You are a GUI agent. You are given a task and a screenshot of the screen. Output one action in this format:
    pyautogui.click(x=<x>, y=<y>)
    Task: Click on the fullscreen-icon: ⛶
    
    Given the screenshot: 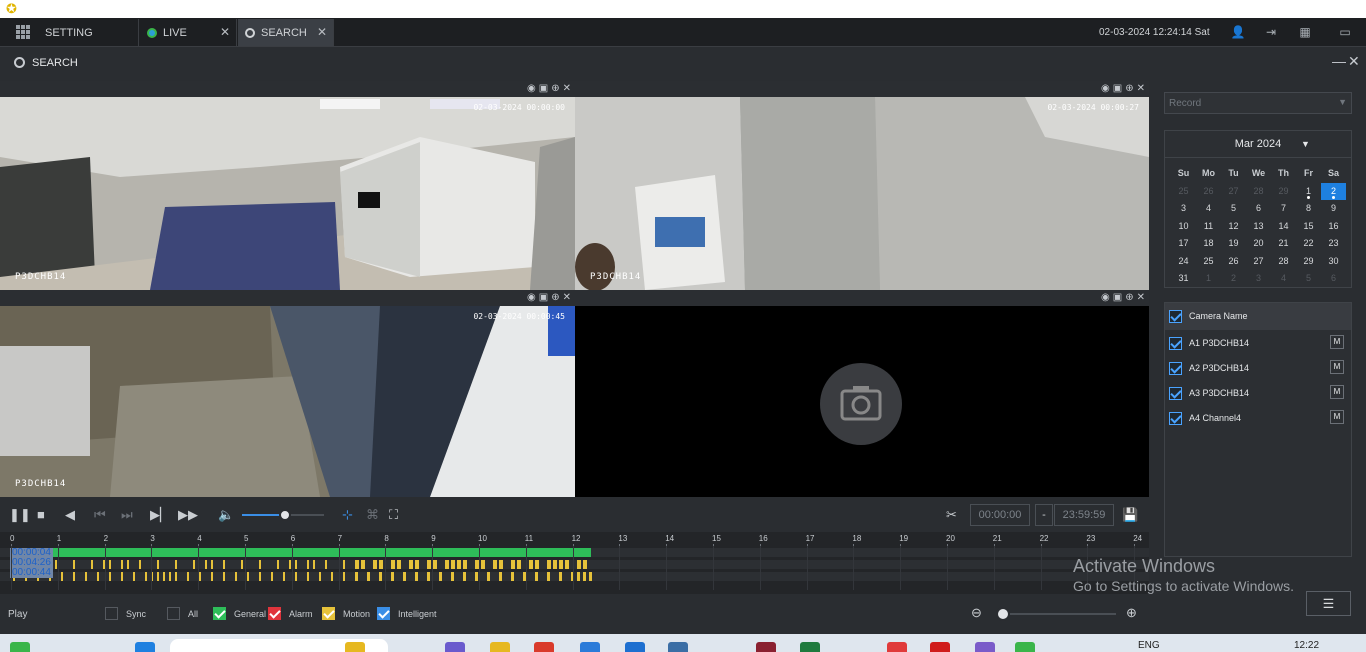 What is the action you would take?
    pyautogui.click(x=393, y=515)
    